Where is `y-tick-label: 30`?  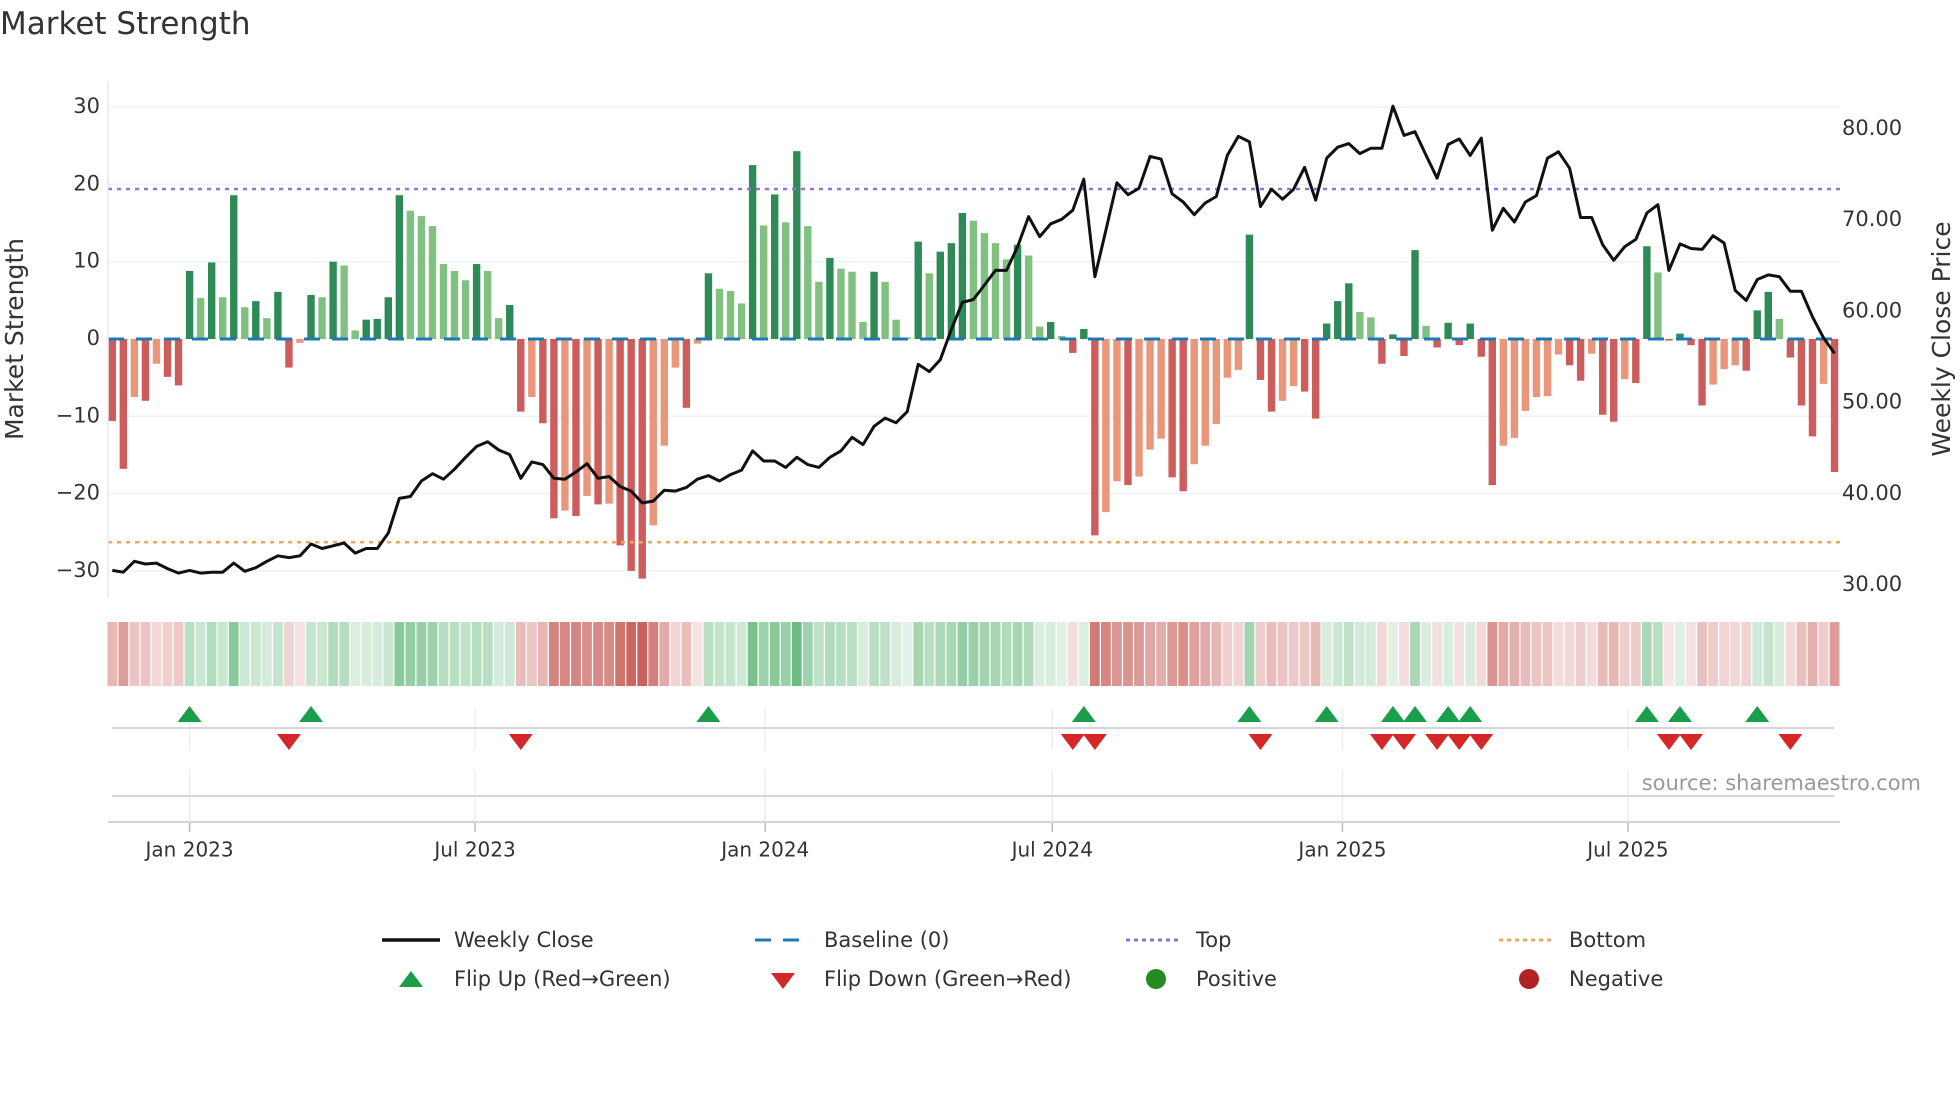
y-tick-label: 30 is located at coordinates (86, 106).